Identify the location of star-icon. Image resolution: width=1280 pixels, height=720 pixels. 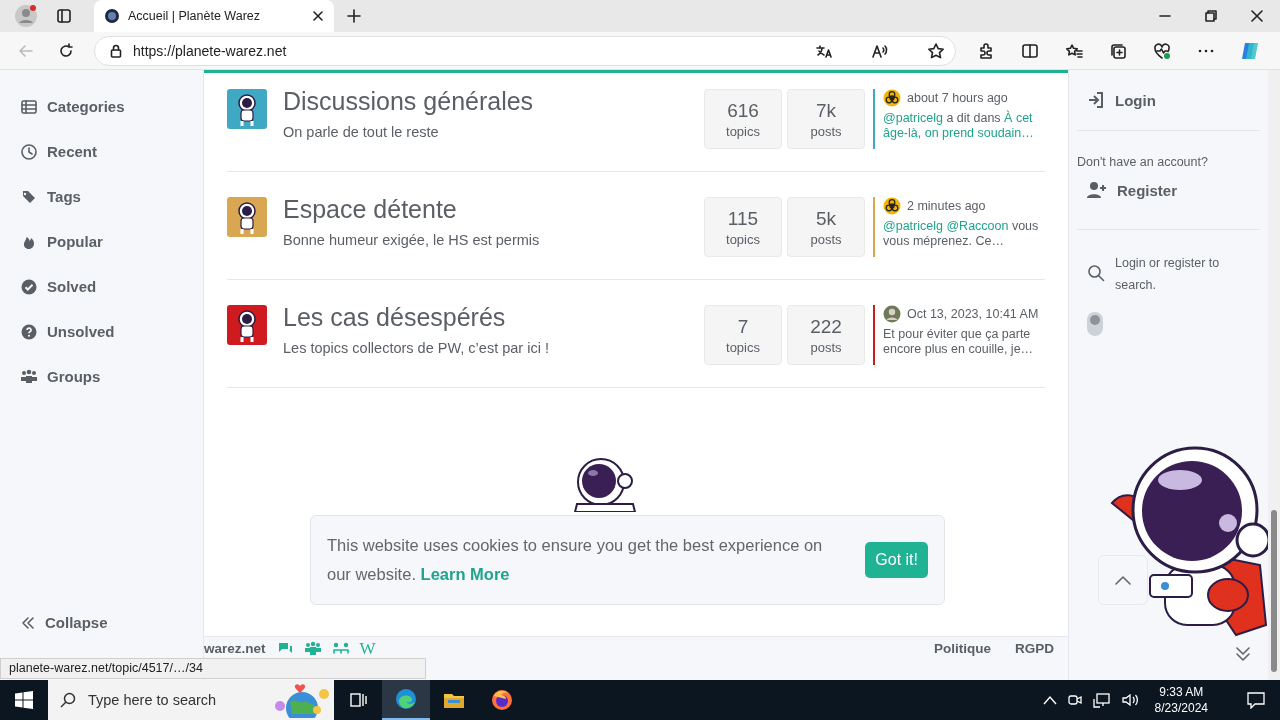
(936, 50).